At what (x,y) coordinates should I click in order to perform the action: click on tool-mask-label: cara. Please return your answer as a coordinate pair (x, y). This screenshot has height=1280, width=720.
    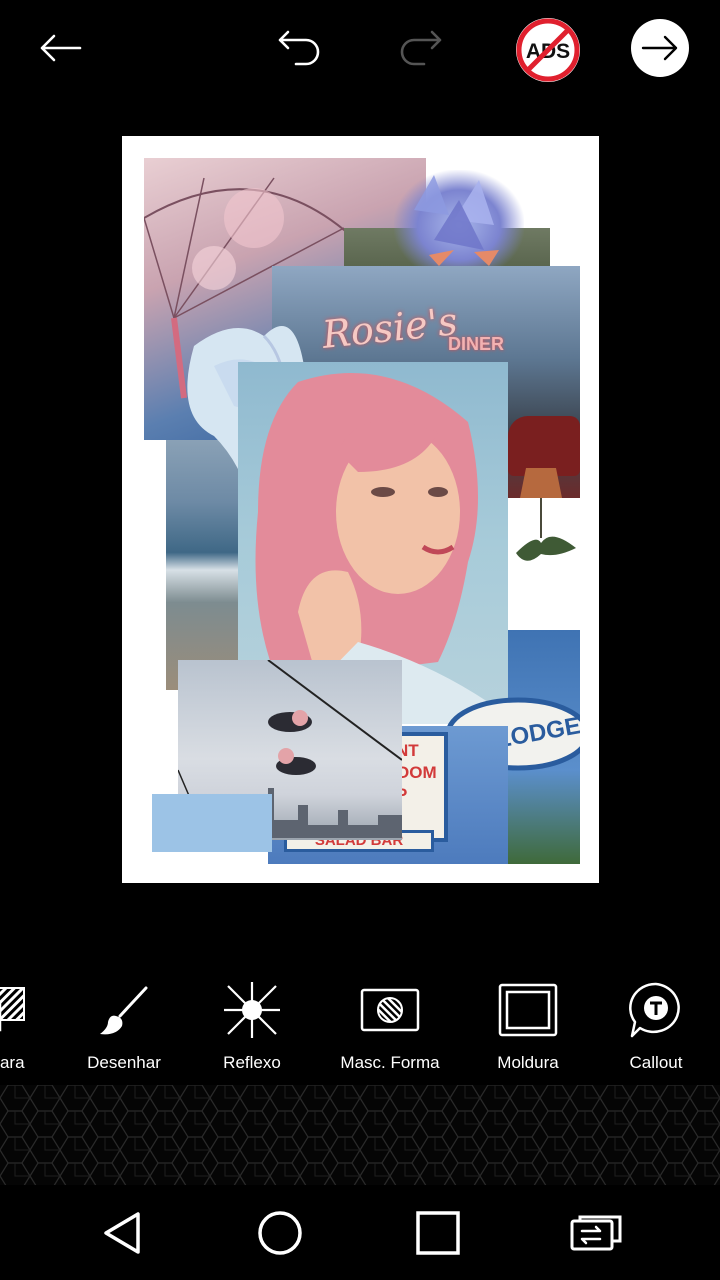
    Looking at the image, I should click on (12, 1062).